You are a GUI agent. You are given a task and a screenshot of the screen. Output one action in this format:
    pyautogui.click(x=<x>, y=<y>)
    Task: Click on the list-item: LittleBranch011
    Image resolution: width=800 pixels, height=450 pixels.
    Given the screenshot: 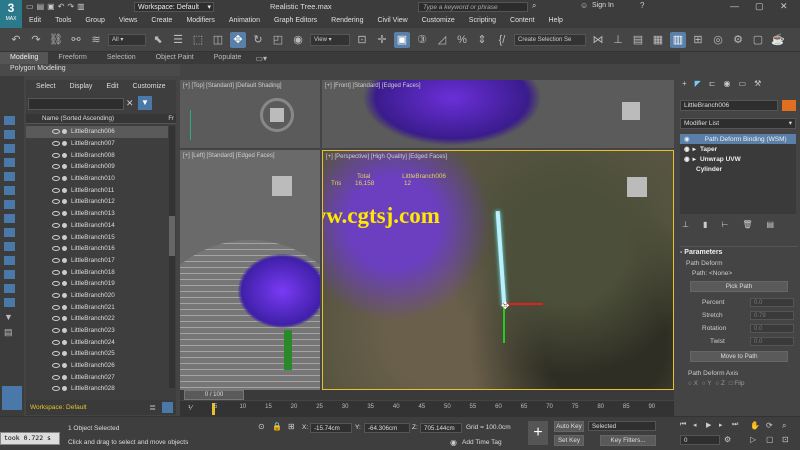 What is the action you would take?
    pyautogui.click(x=97, y=190)
    